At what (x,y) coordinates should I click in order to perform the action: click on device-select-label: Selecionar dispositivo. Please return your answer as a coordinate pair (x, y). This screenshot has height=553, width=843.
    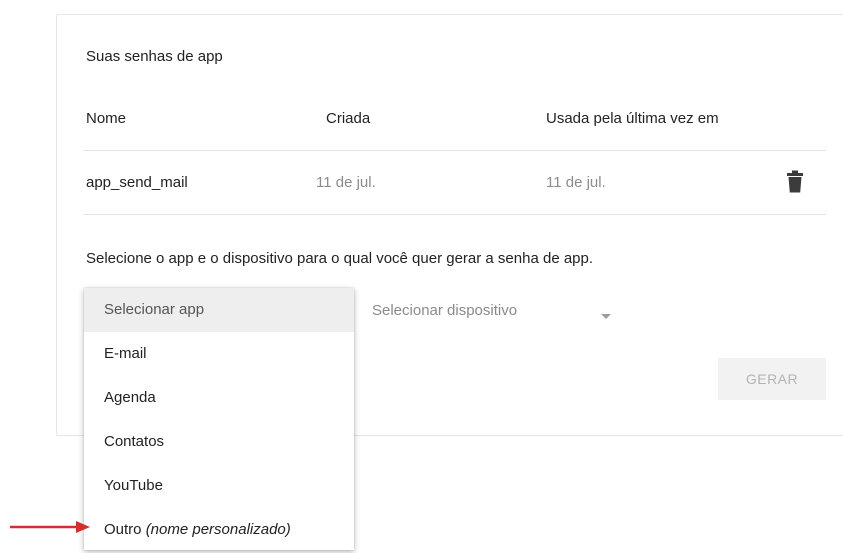
    Looking at the image, I should click on (445, 310).